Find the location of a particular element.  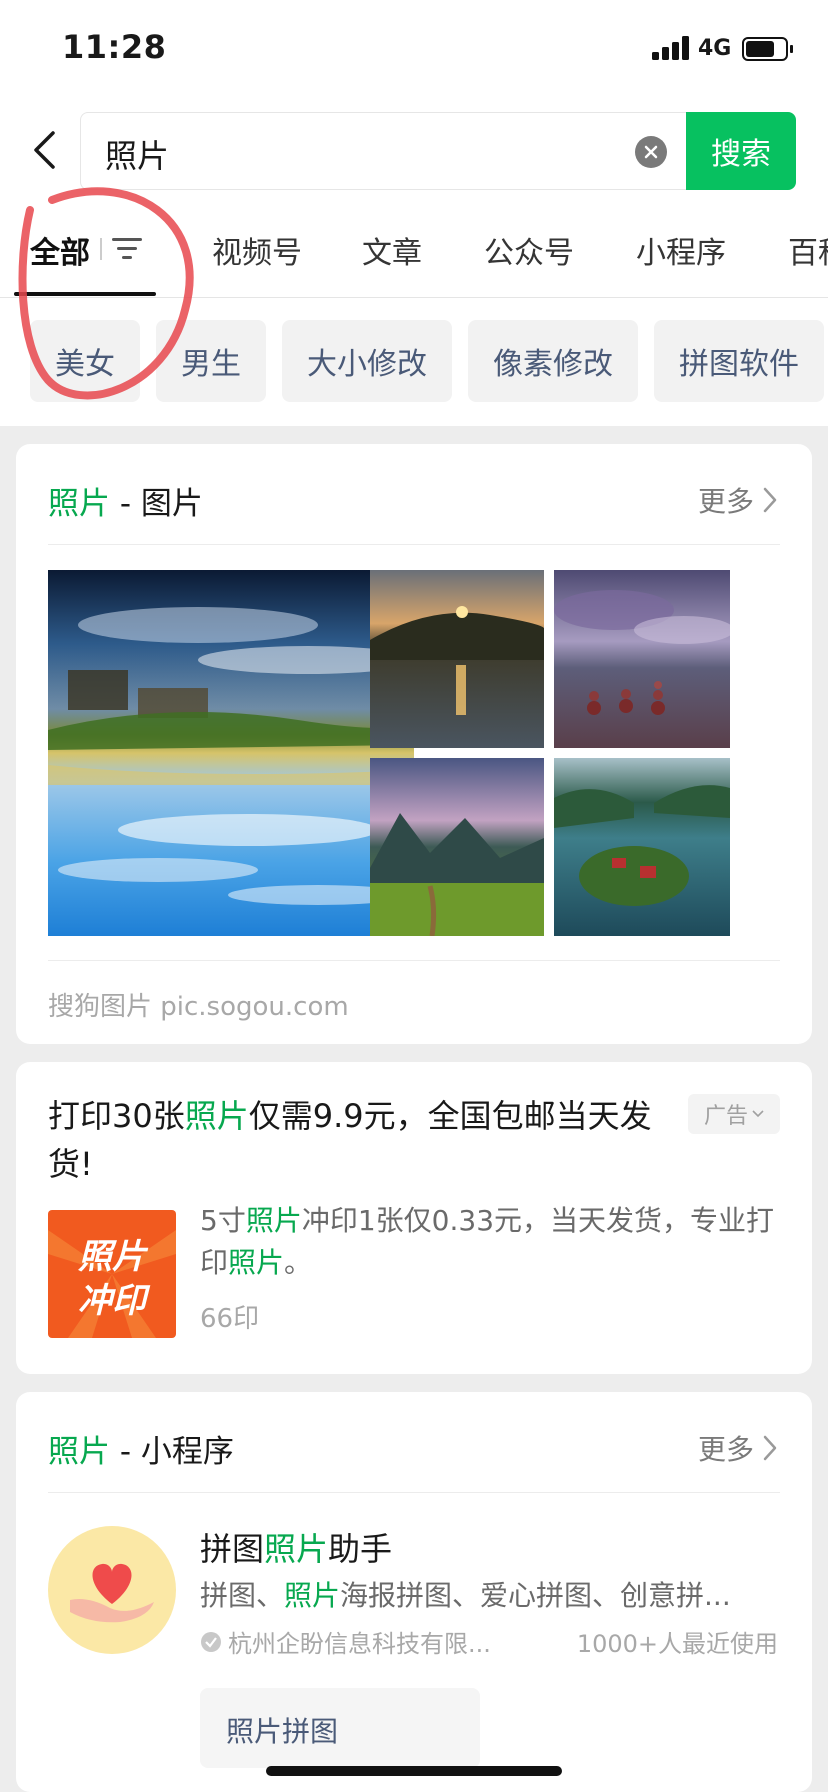

clear-button is located at coordinates (651, 152).